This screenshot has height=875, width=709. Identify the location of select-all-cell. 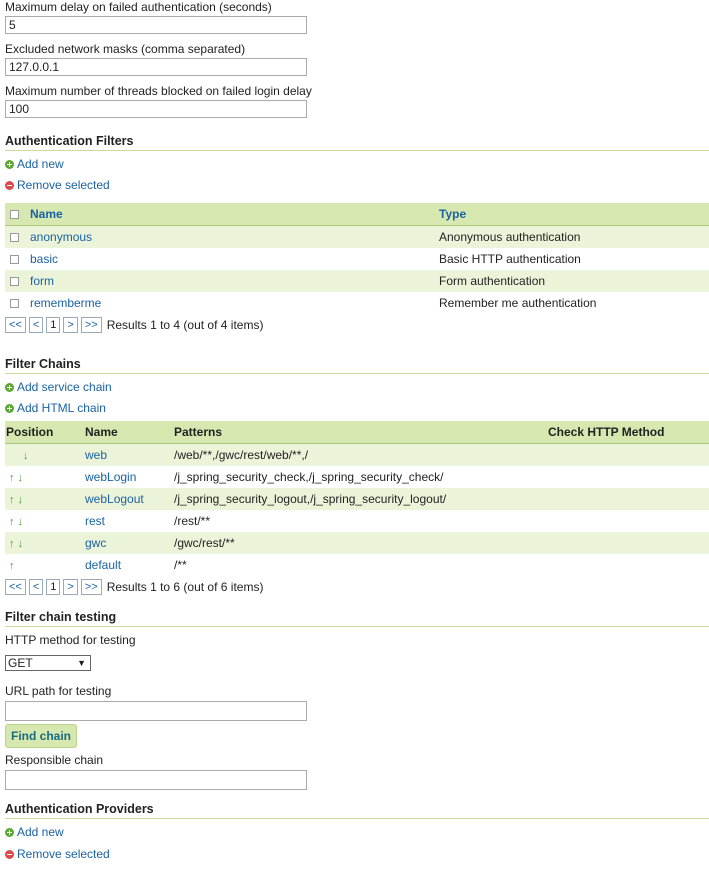
(17, 214).